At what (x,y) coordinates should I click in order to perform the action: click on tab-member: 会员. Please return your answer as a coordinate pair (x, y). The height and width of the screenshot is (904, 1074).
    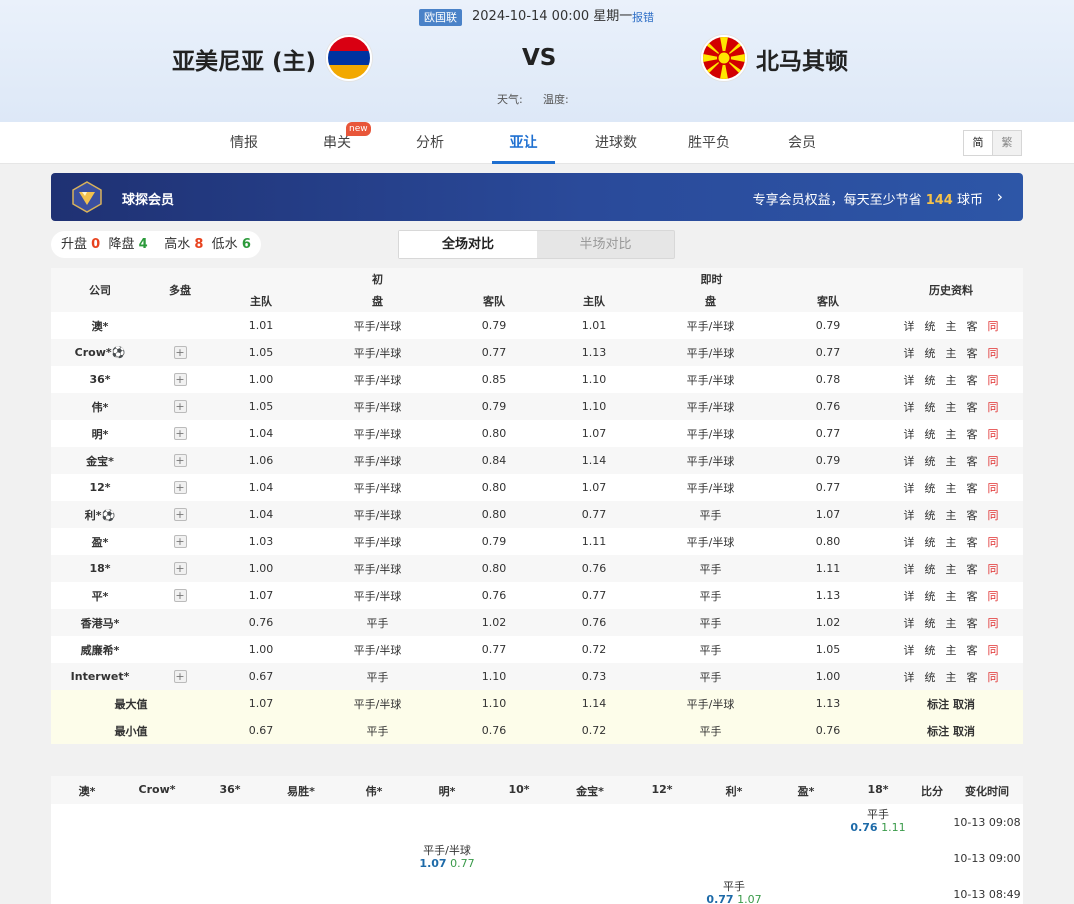
    Looking at the image, I should click on (802, 143).